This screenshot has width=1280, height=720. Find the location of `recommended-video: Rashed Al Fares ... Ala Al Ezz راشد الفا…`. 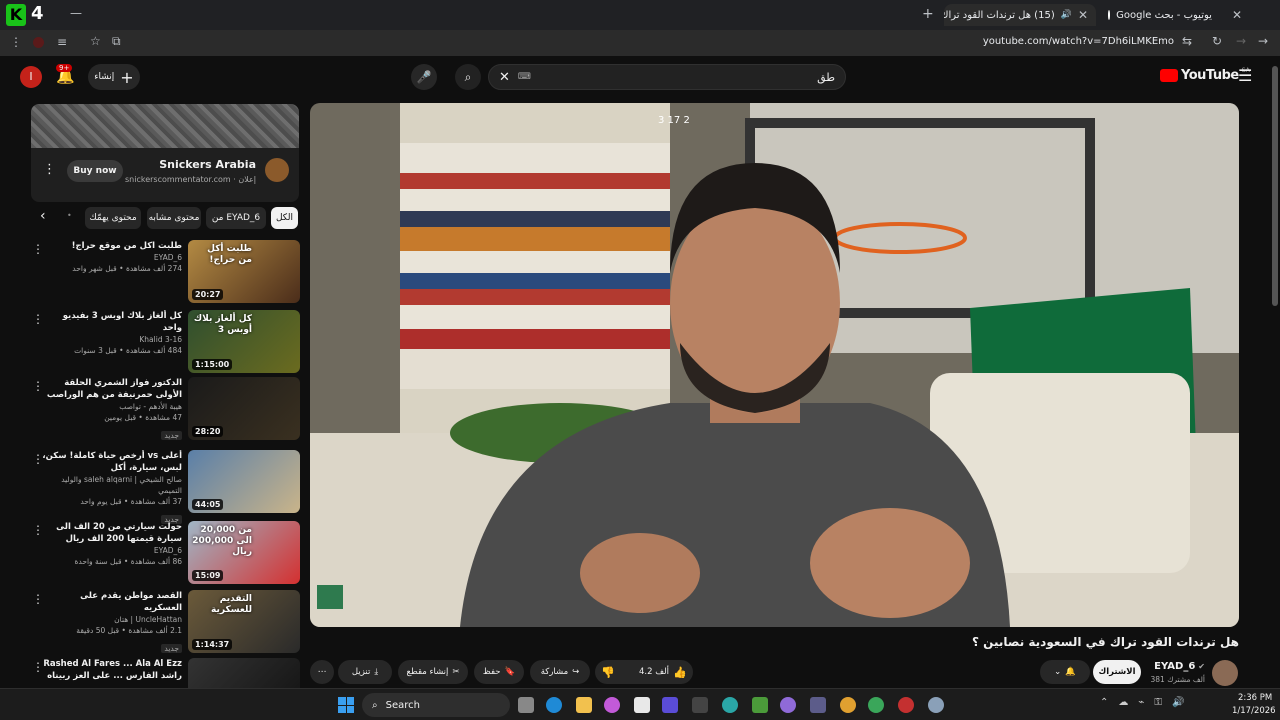

recommended-video: Rashed Al Fares ... Ala Al Ezz راشد الفا… is located at coordinates (165, 673).